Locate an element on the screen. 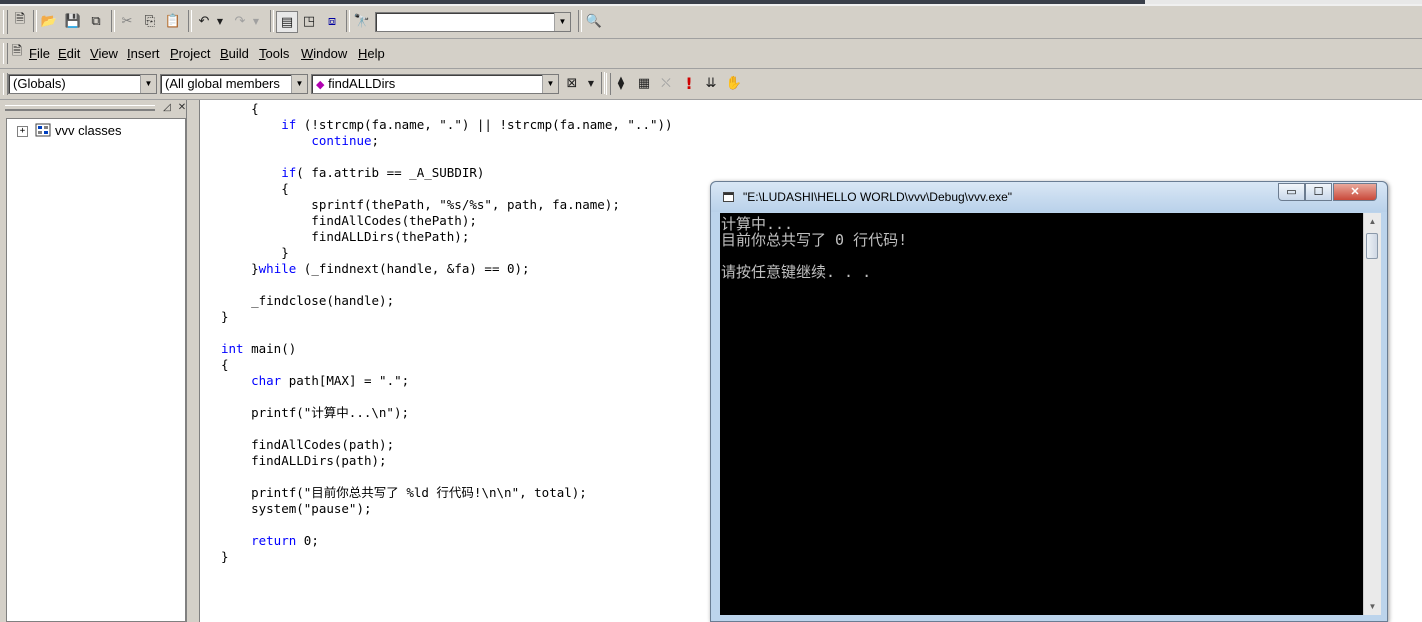 This screenshot has width=1422, height=622. menu-help: Help is located at coordinates (371, 53).